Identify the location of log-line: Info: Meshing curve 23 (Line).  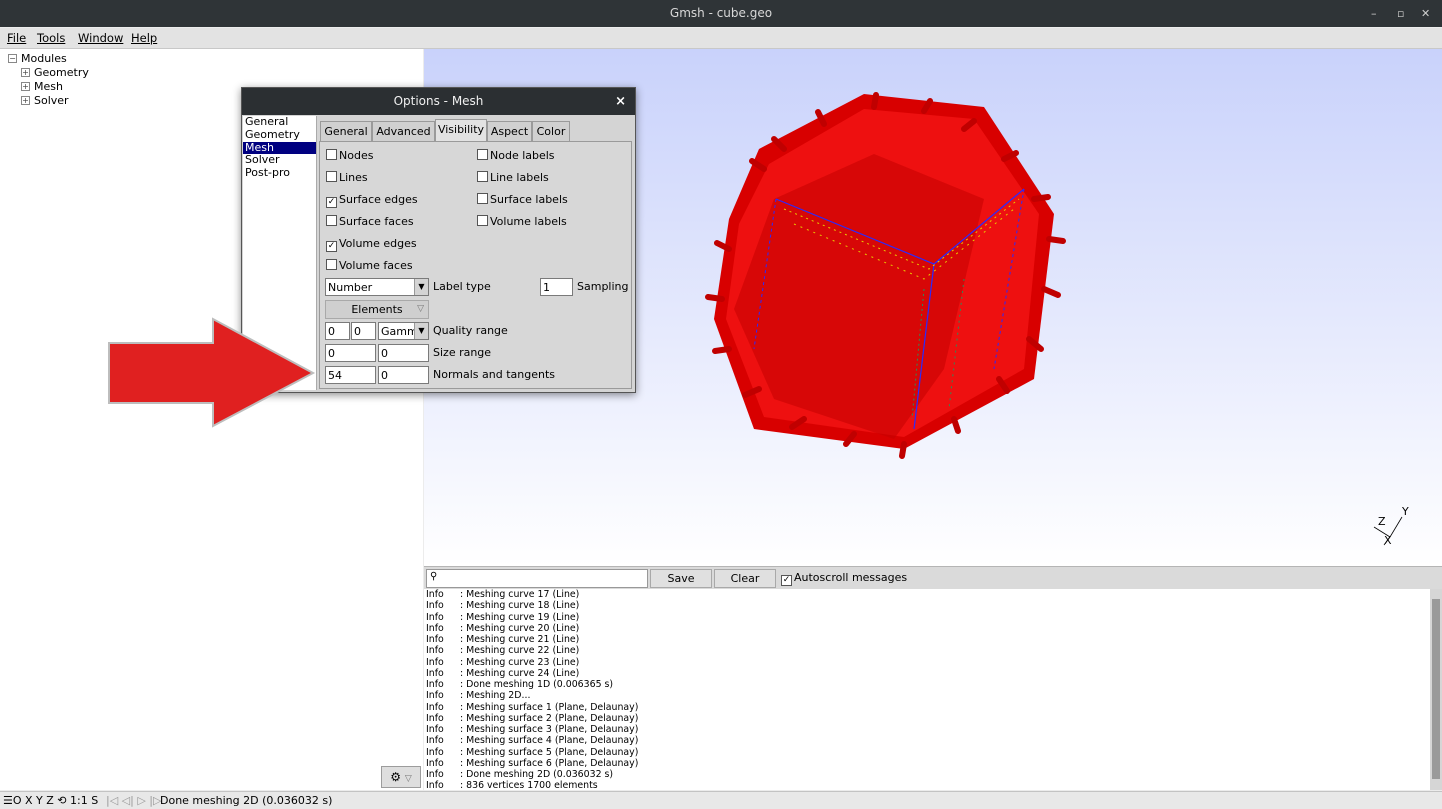
(503, 662).